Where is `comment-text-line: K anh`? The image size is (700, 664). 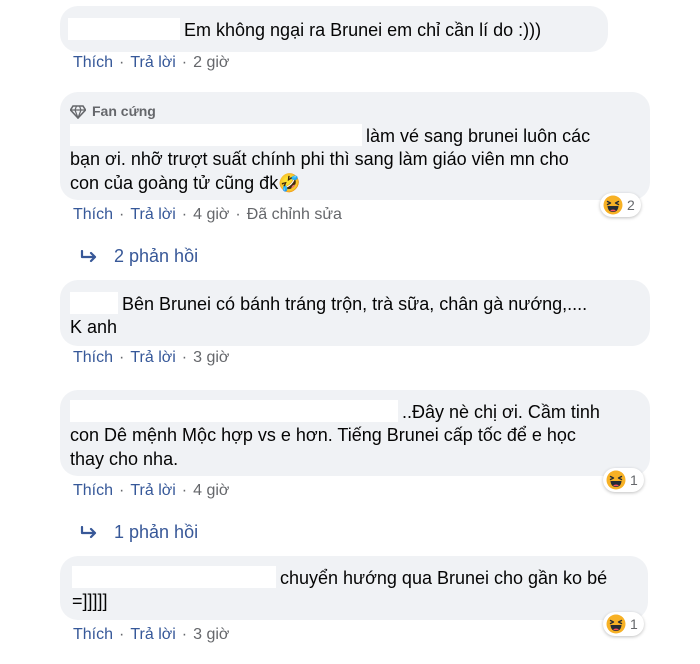 comment-text-line: K anh is located at coordinates (94, 327).